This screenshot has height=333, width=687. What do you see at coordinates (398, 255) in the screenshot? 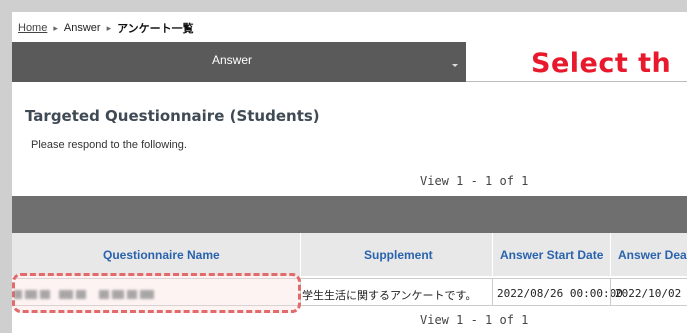
I see `column-header-supplement: Supplement` at bounding box center [398, 255].